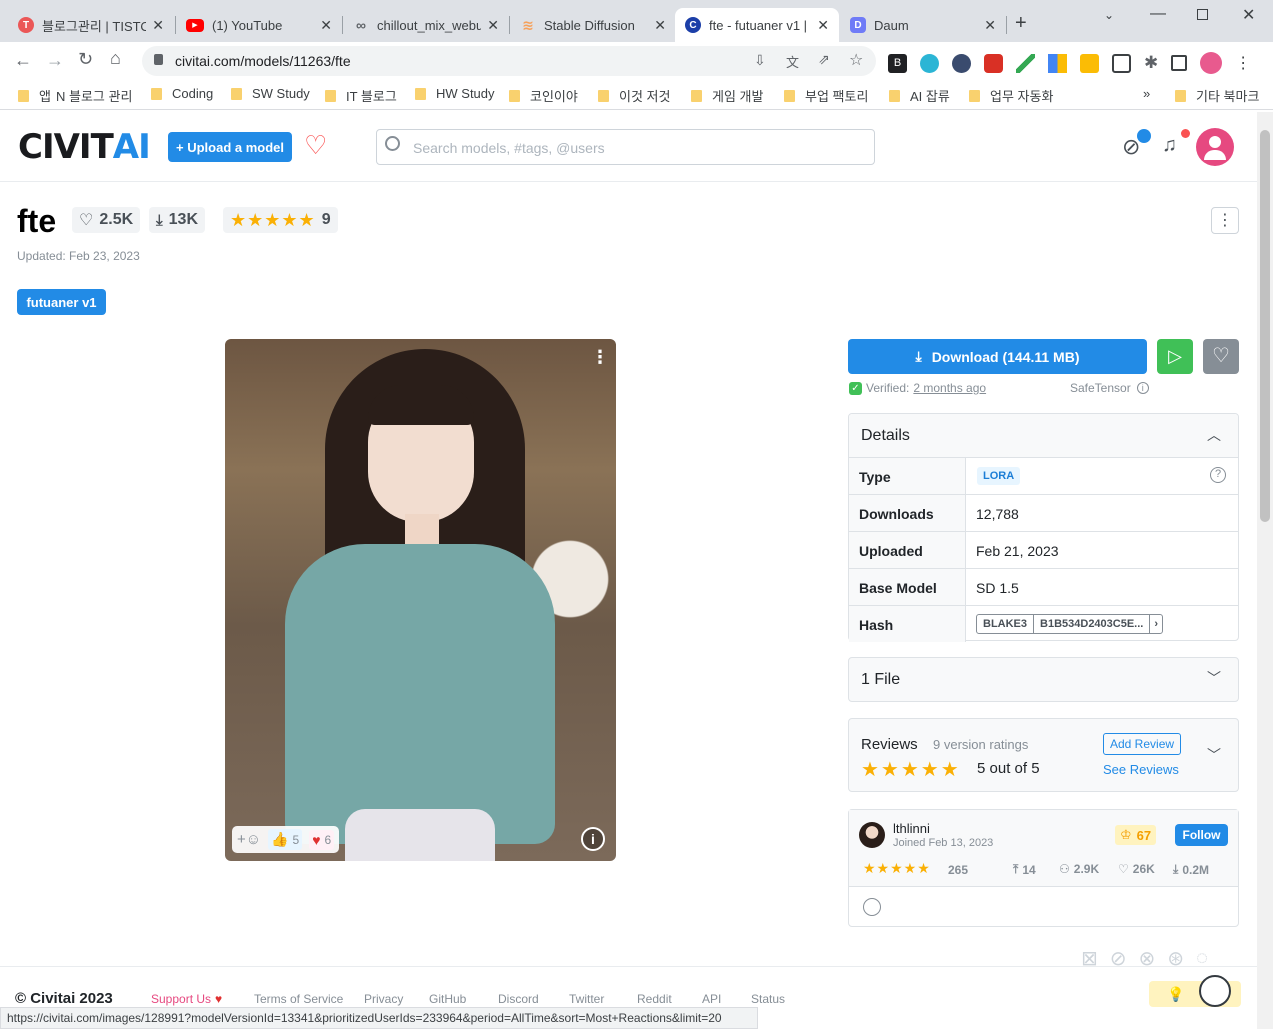 The height and width of the screenshot is (1029, 1273). Describe the element at coordinates (593, 839) in the screenshot. I see `image-info-icon: i` at that location.